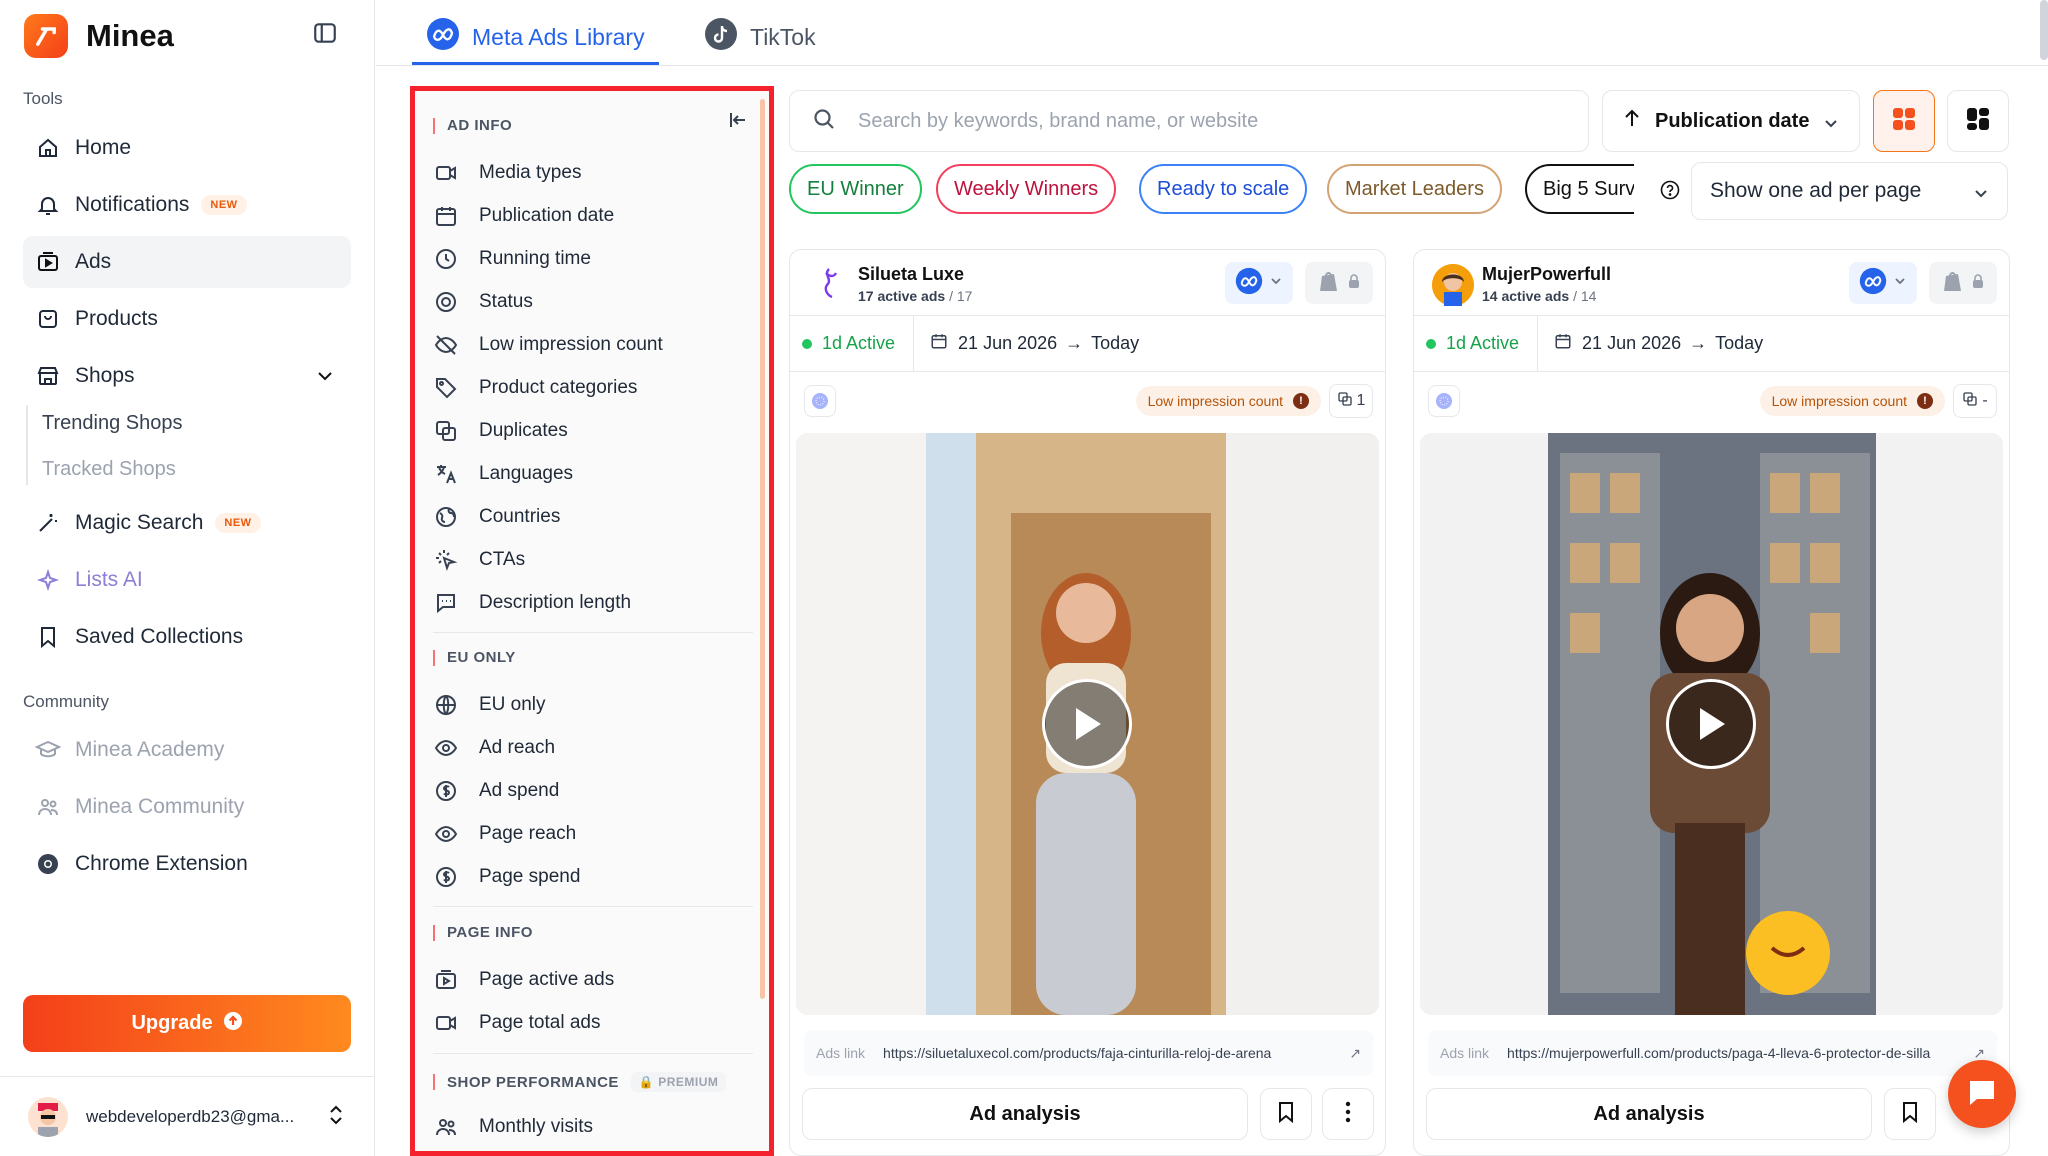 Image resolution: width=2048 pixels, height=1156 pixels. What do you see at coordinates (187, 262) in the screenshot?
I see `sidebar-item-ads: Ads` at bounding box center [187, 262].